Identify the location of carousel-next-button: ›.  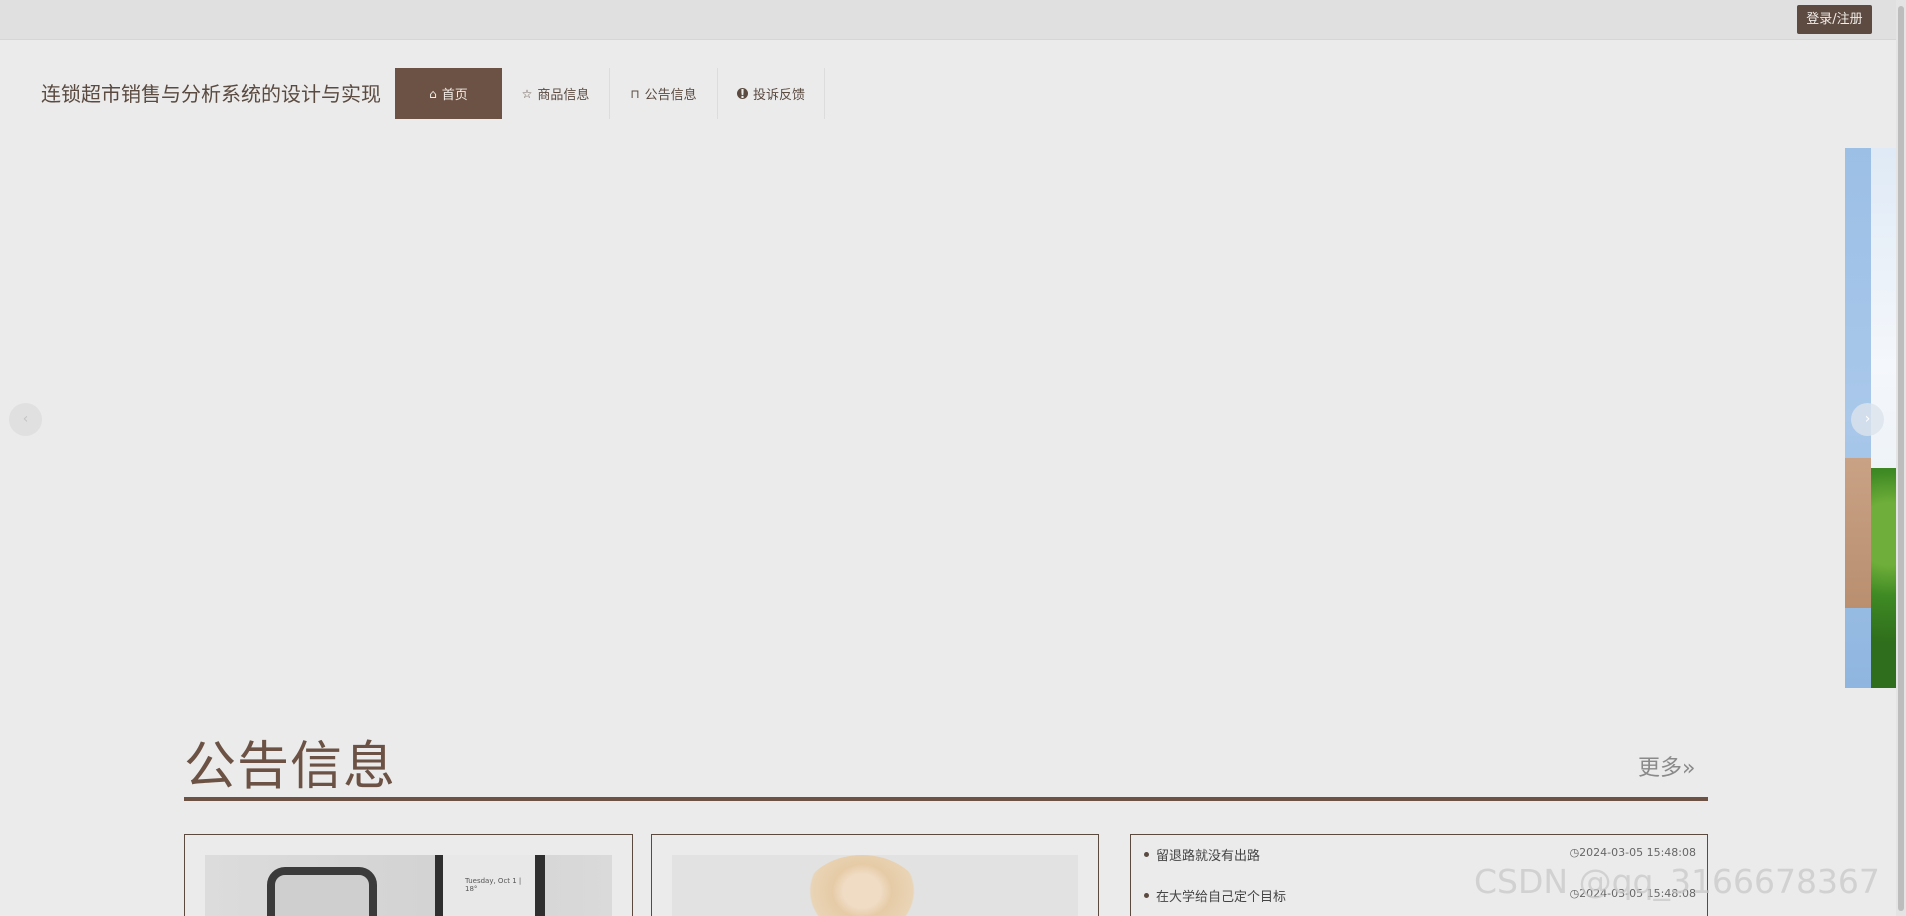
(1867, 419).